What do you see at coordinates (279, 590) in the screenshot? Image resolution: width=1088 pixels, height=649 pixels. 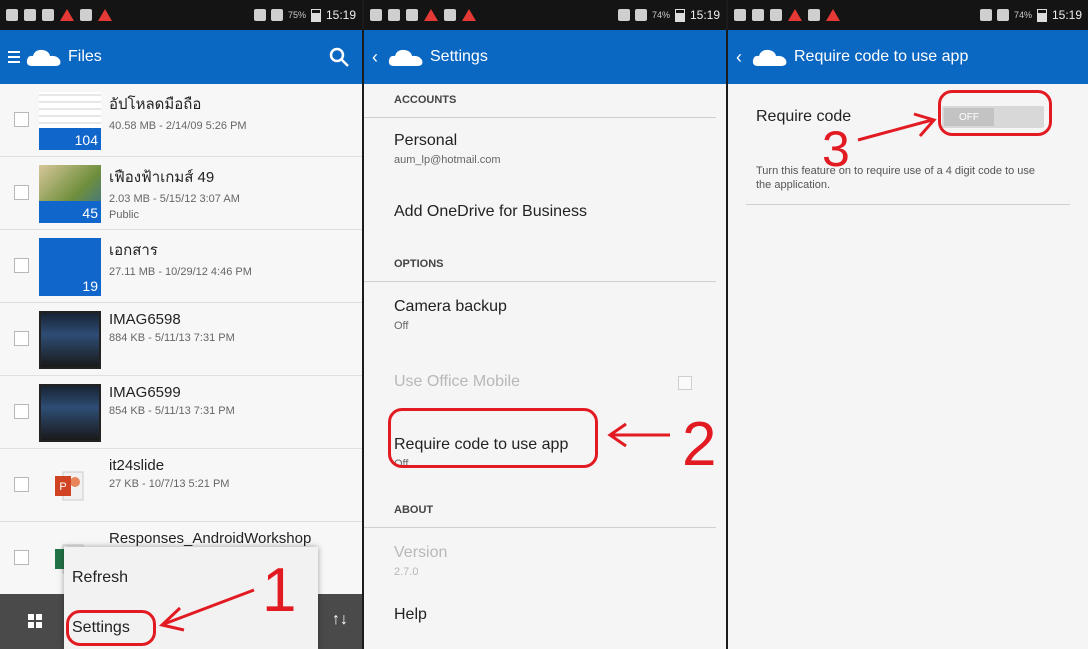 I see `annotation-step-1: 1` at bounding box center [279, 590].